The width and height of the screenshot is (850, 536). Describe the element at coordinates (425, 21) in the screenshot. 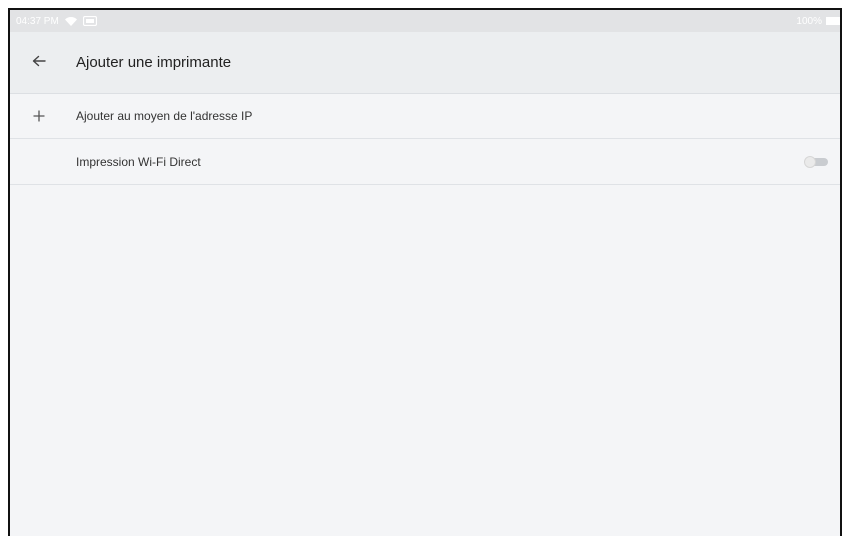

I see `status-bar: 04:37 PM 100%` at that location.